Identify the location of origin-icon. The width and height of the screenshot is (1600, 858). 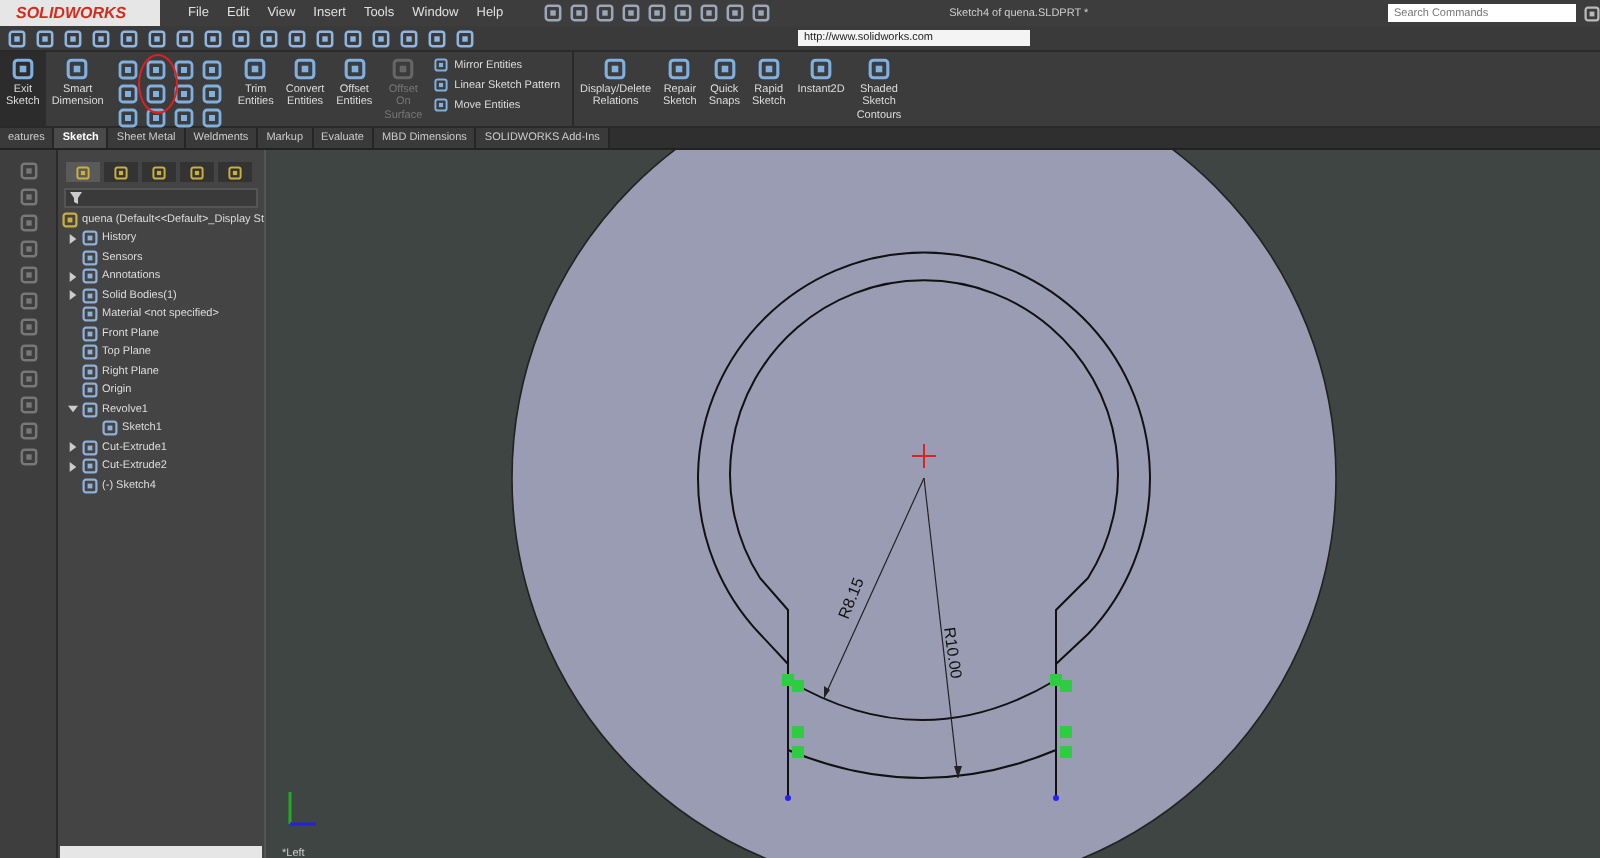
(924, 456).